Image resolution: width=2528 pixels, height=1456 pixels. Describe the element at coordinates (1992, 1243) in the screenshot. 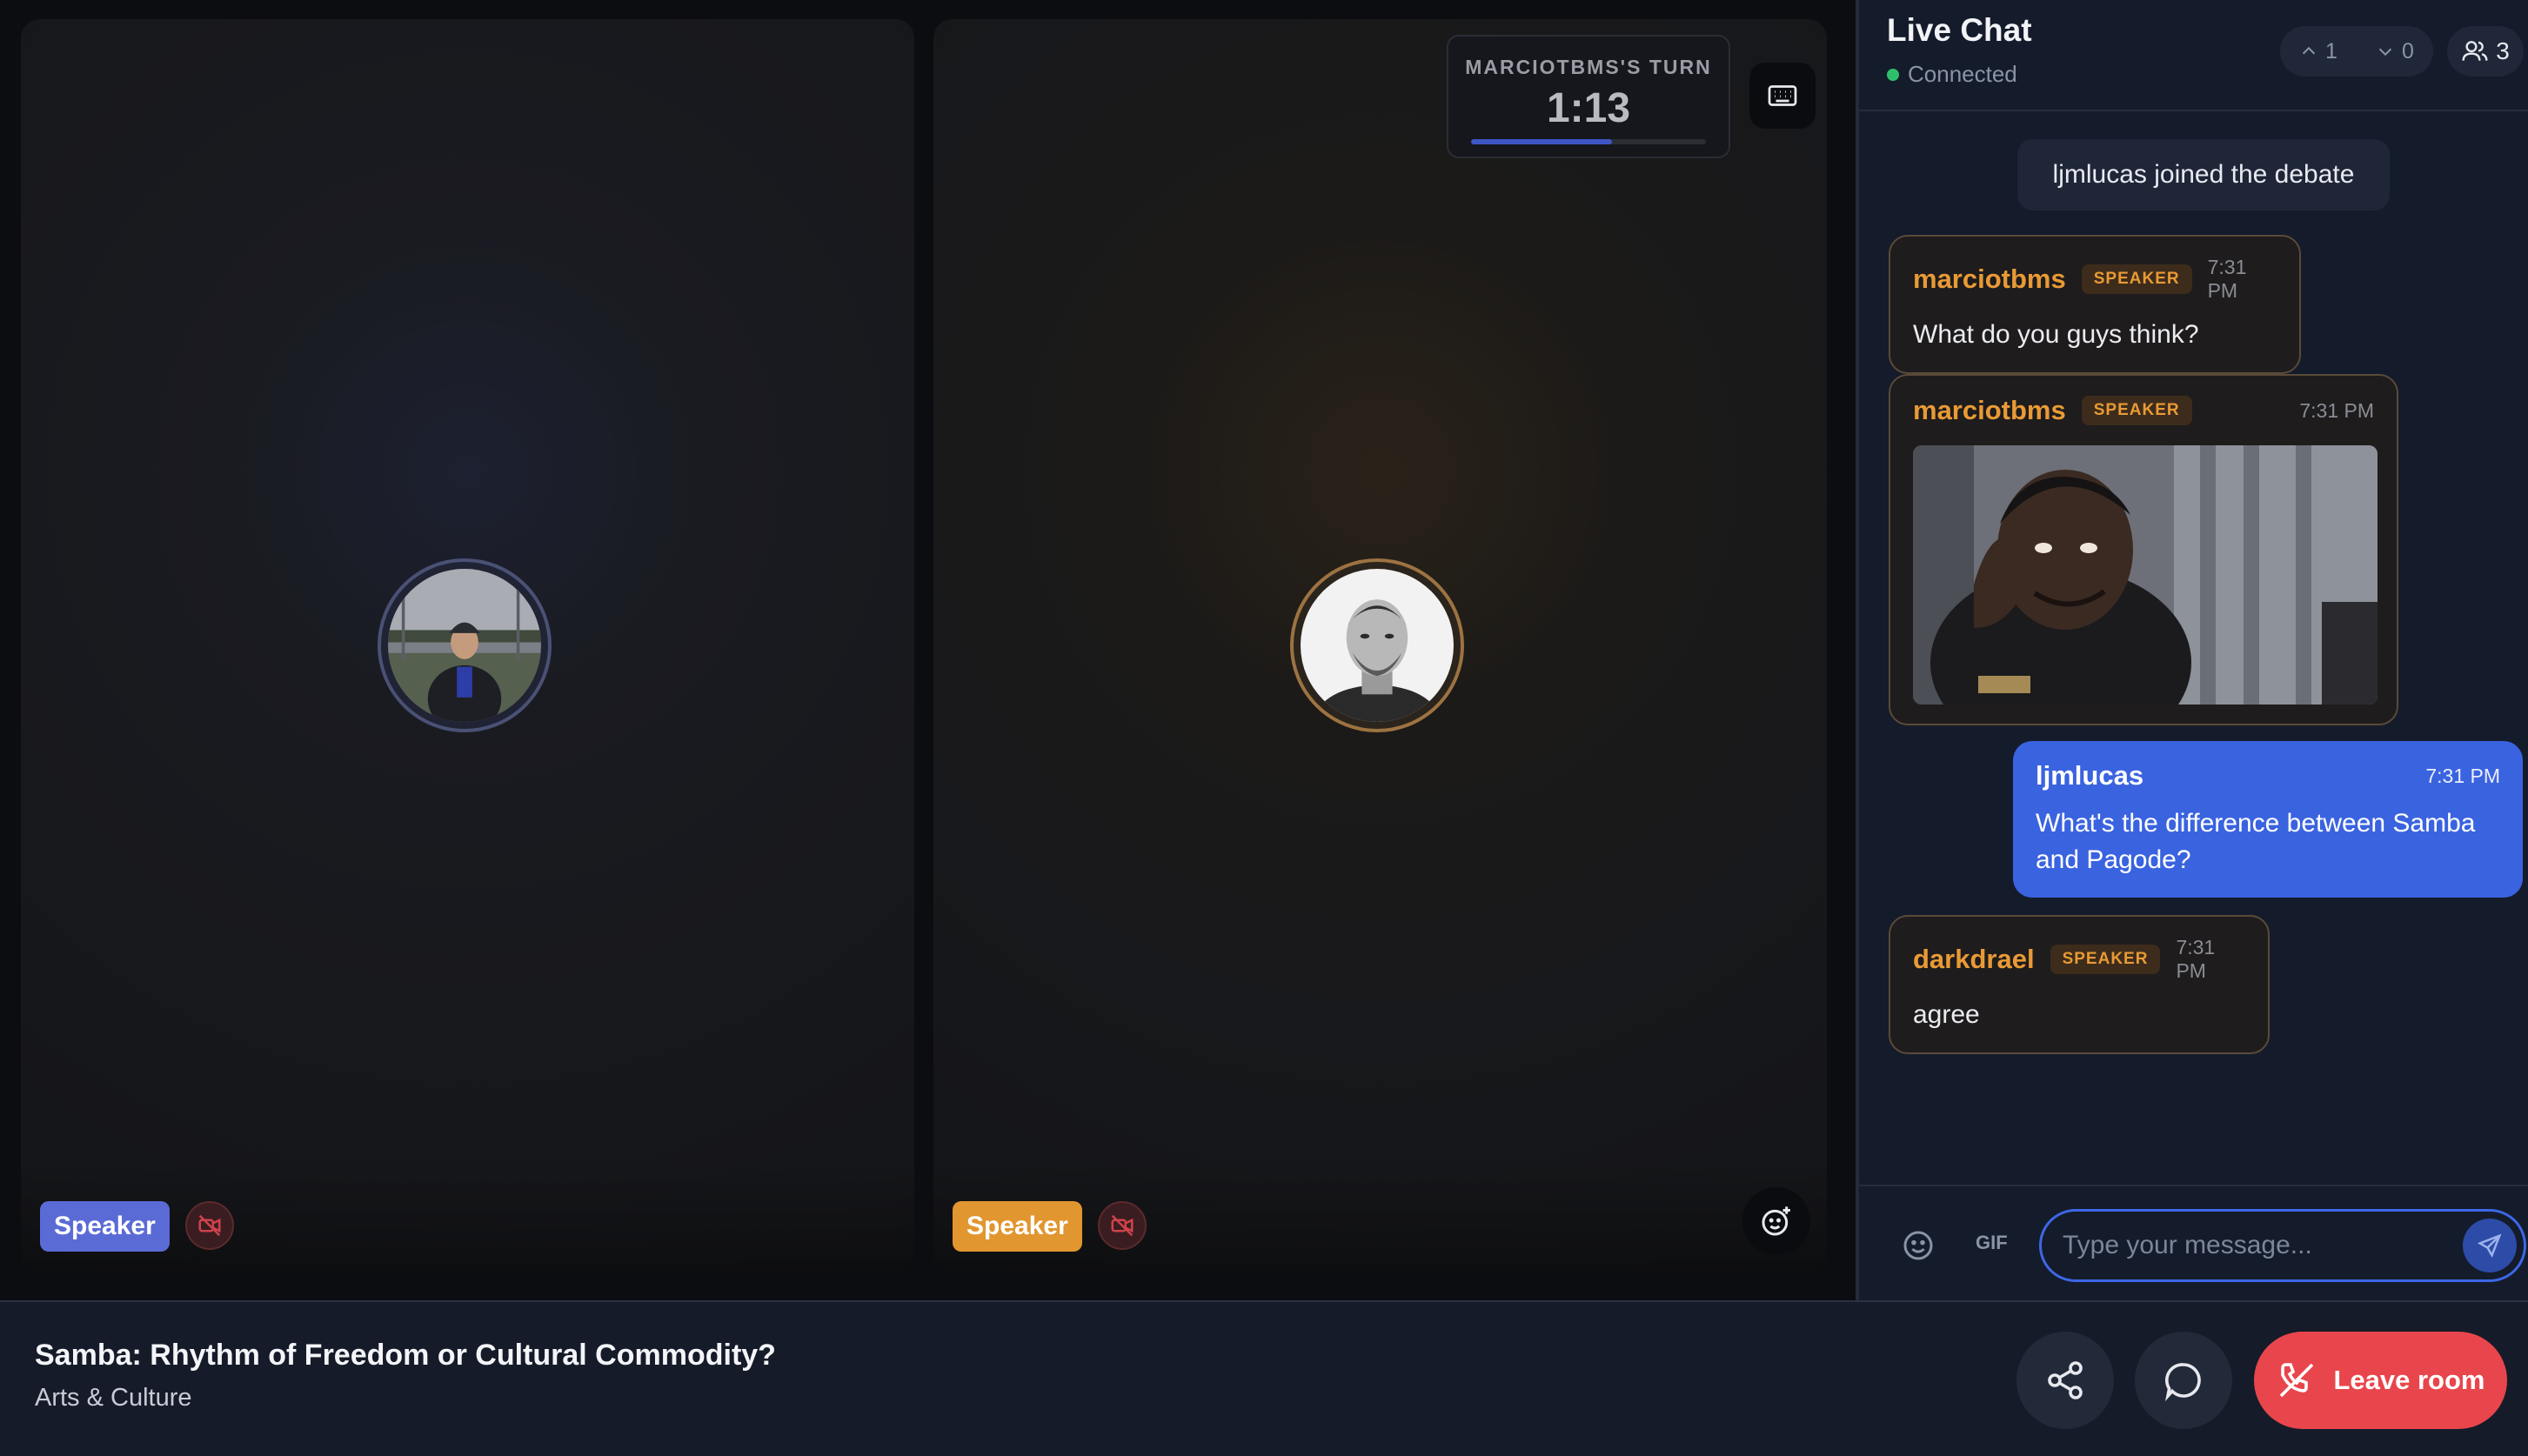

I see `gif-button: GIF` at that location.